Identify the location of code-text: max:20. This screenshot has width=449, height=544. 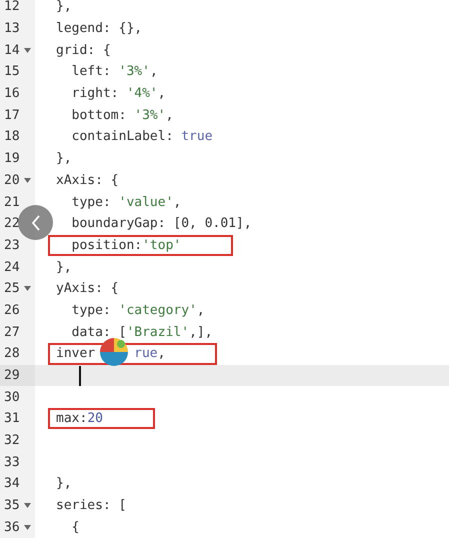
(79, 418).